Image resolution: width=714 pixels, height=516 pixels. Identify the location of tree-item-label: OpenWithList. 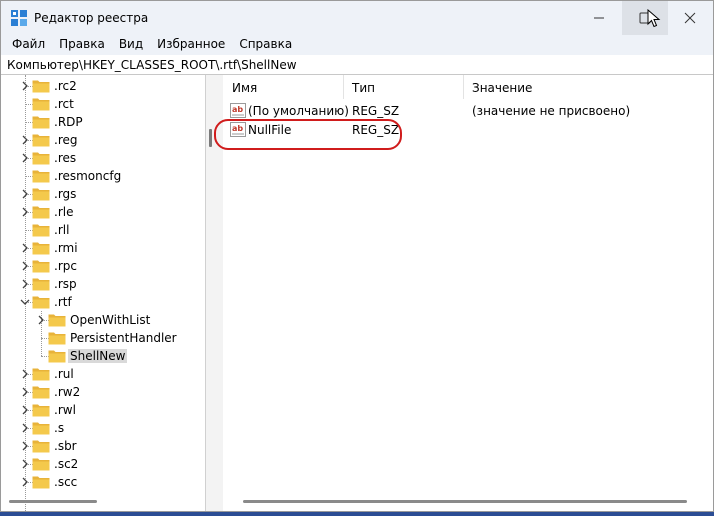
(110, 320).